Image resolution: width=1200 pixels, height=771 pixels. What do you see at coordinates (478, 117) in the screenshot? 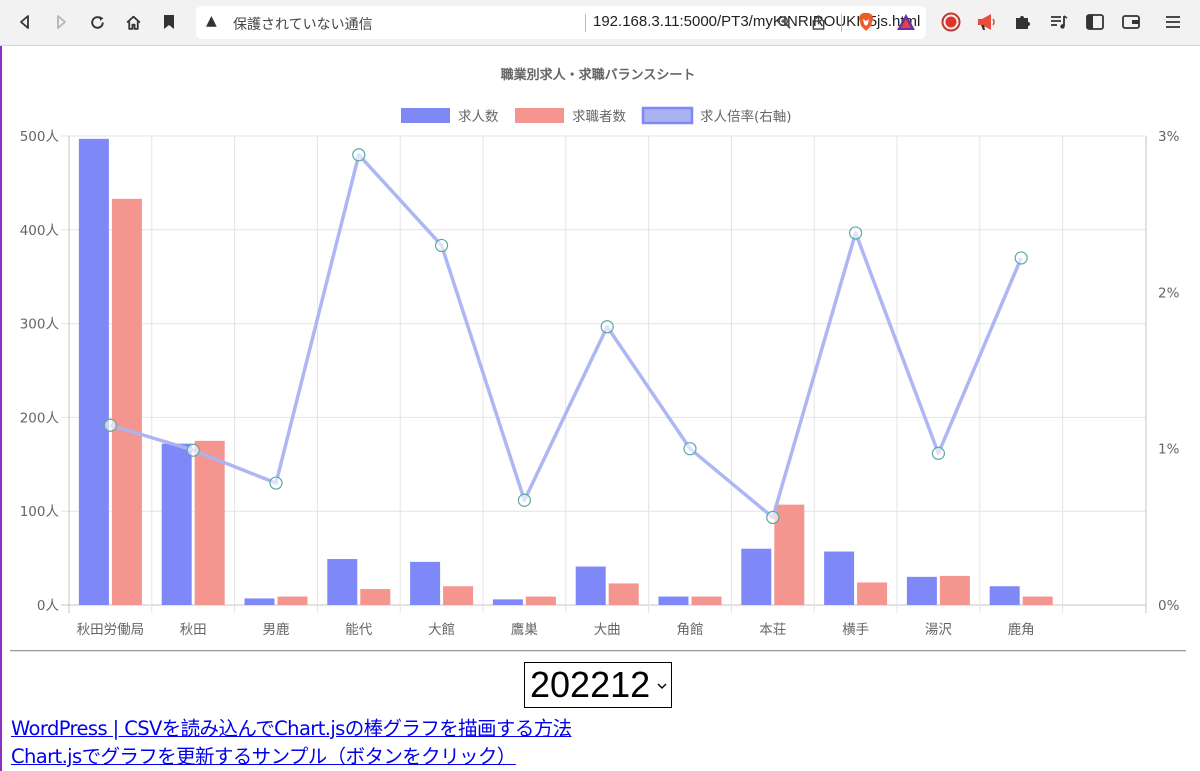
I see `legend-label-0: 求人数` at bounding box center [478, 117].